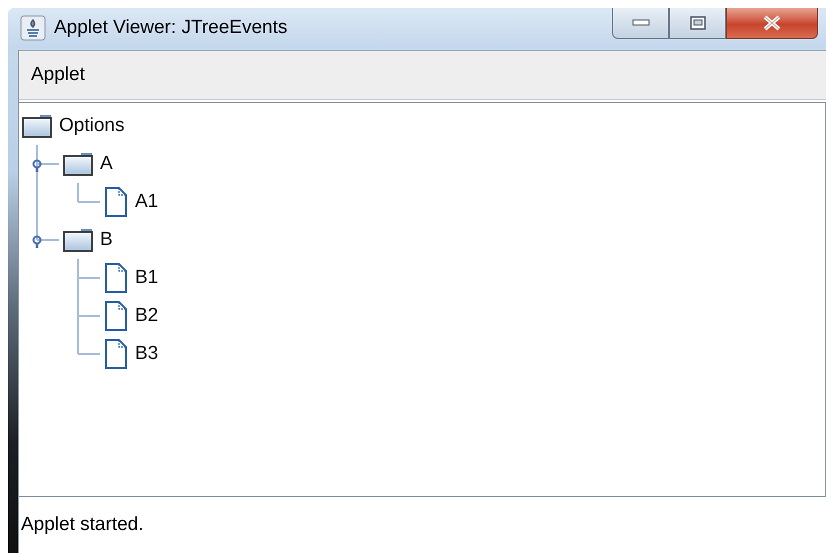 This screenshot has width=826, height=553. What do you see at coordinates (91, 126) in the screenshot?
I see `tree-node-label: Options` at bounding box center [91, 126].